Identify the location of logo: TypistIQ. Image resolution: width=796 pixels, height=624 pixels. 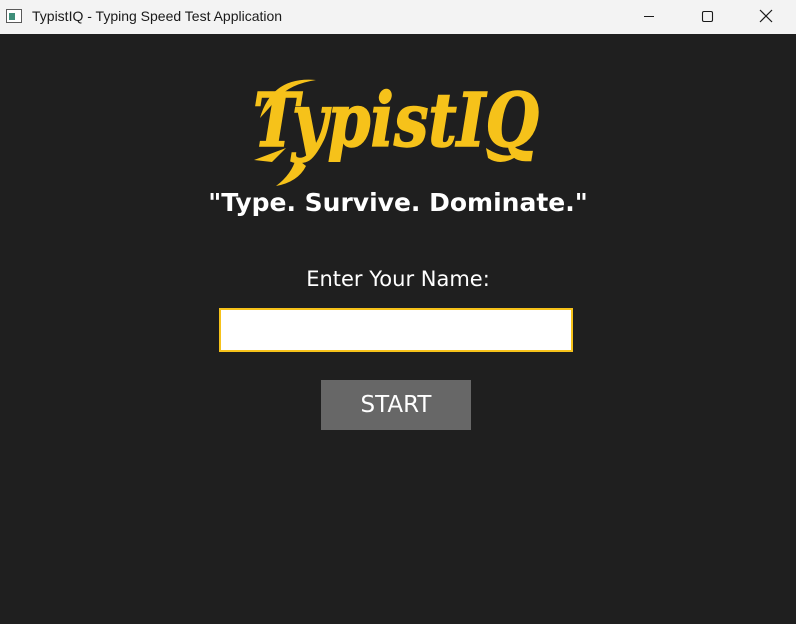
(398, 130).